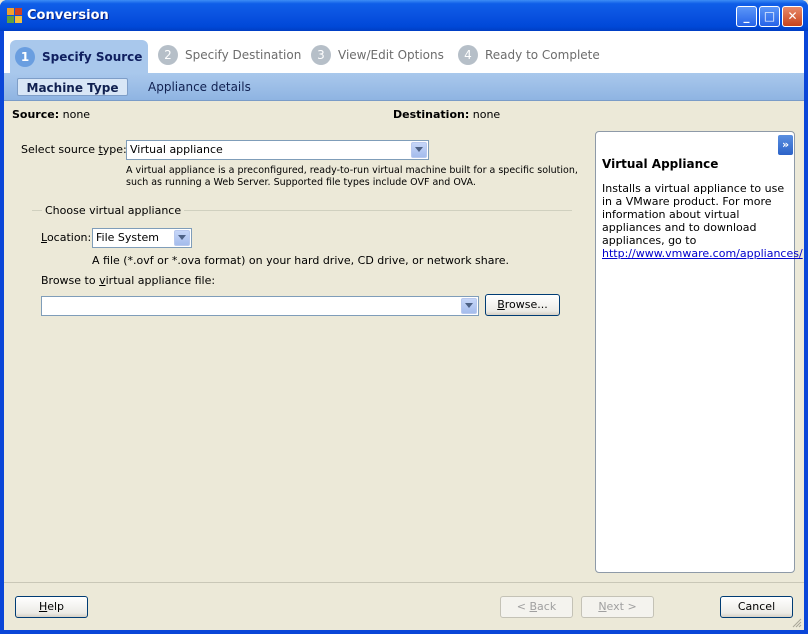 This screenshot has height=634, width=808. I want to click on source-label: Source:, so click(36, 114).